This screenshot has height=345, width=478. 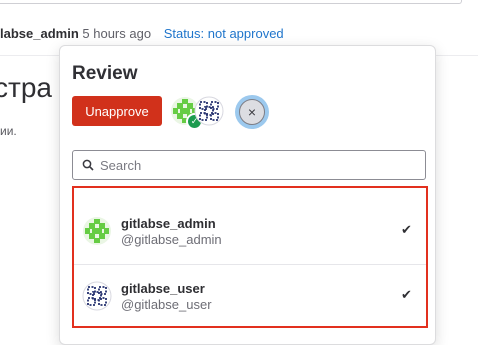 What do you see at coordinates (26, 87) in the screenshot?
I see `page-heading-fragment: стра` at bounding box center [26, 87].